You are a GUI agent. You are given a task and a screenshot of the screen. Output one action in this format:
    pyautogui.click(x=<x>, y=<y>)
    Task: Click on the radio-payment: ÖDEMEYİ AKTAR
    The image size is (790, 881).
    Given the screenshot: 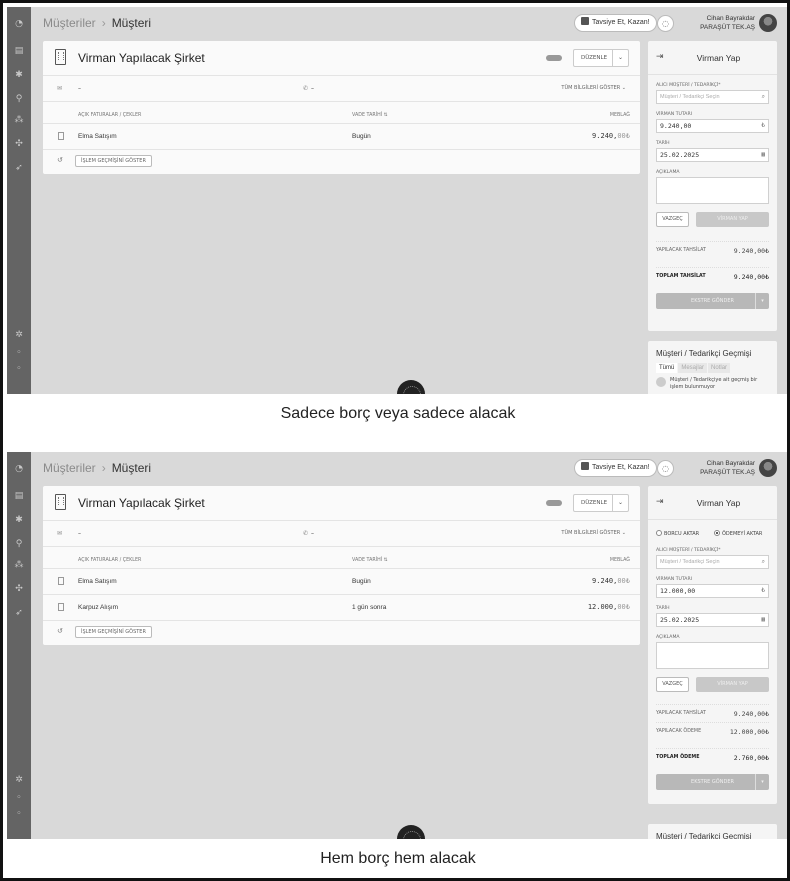 What is the action you would take?
    pyautogui.click(x=738, y=533)
    